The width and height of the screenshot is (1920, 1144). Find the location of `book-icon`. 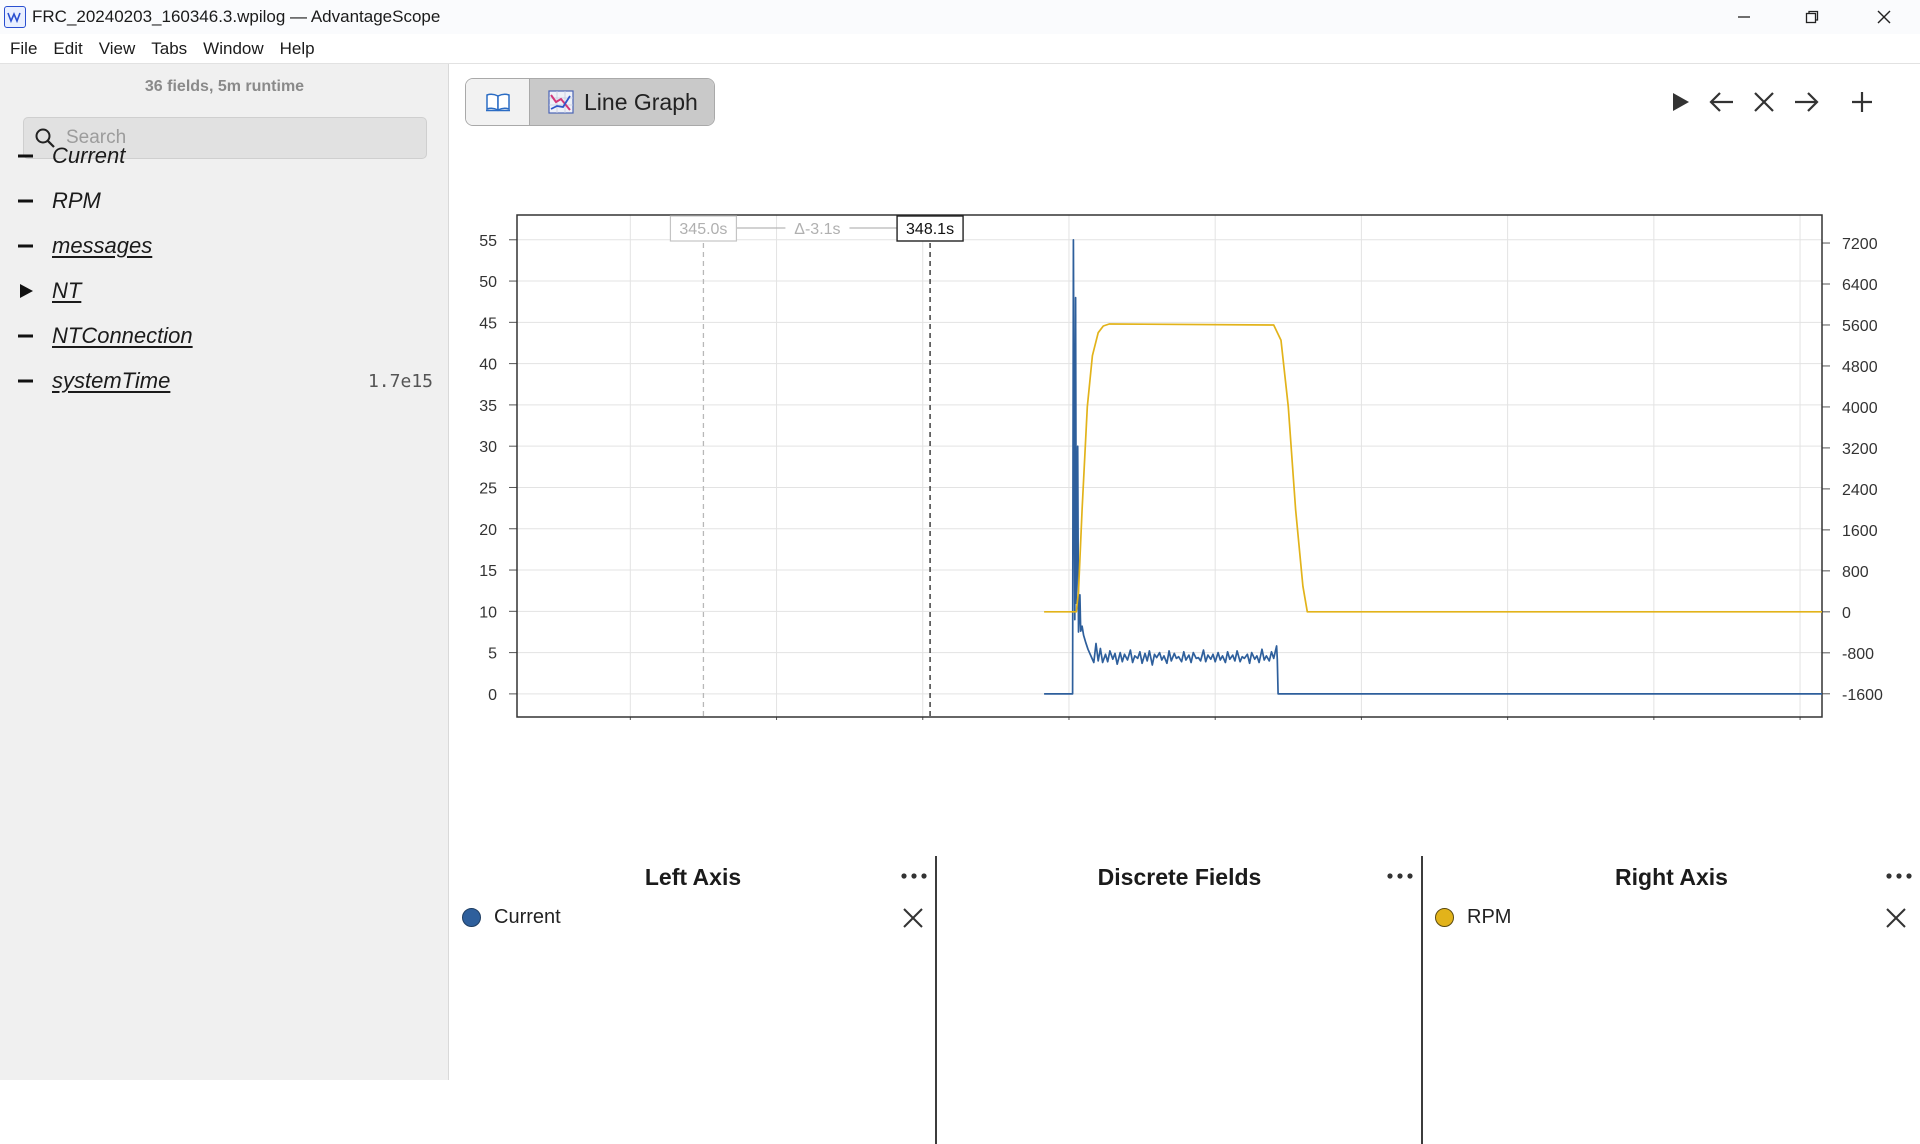

book-icon is located at coordinates (497, 102).